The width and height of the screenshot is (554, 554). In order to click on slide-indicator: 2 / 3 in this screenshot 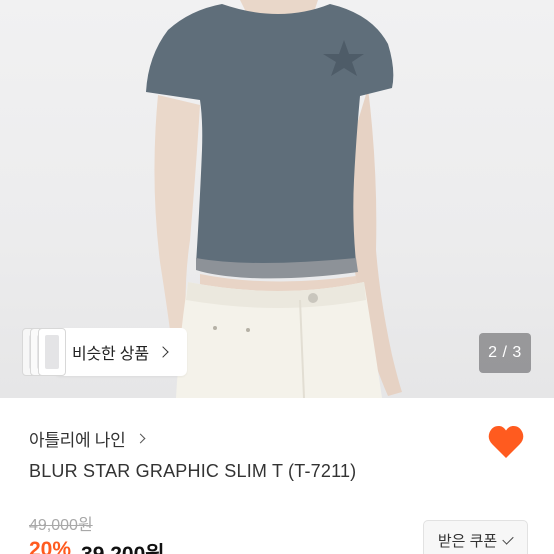, I will do `click(505, 353)`.